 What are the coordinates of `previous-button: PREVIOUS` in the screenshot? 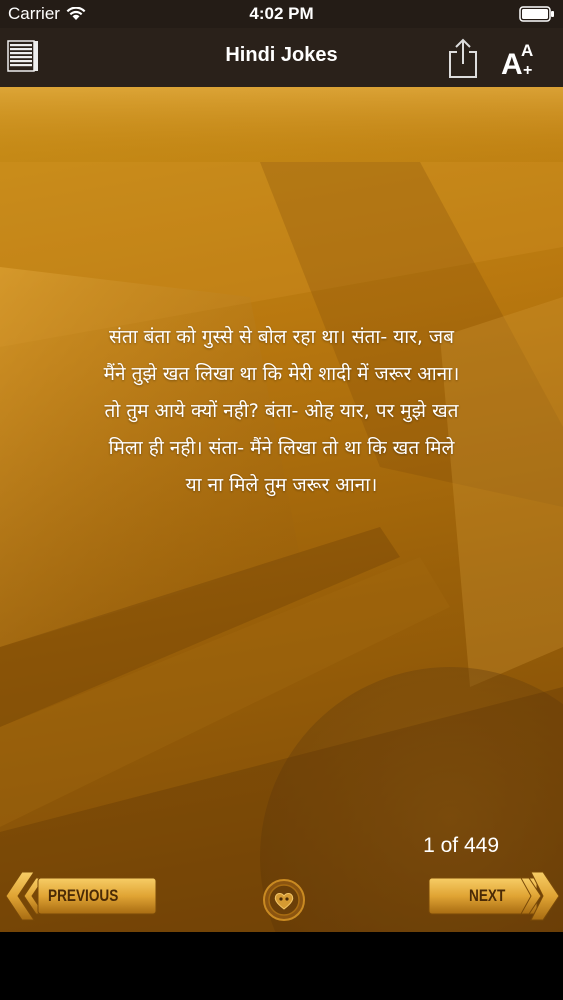 It's located at (81, 896).